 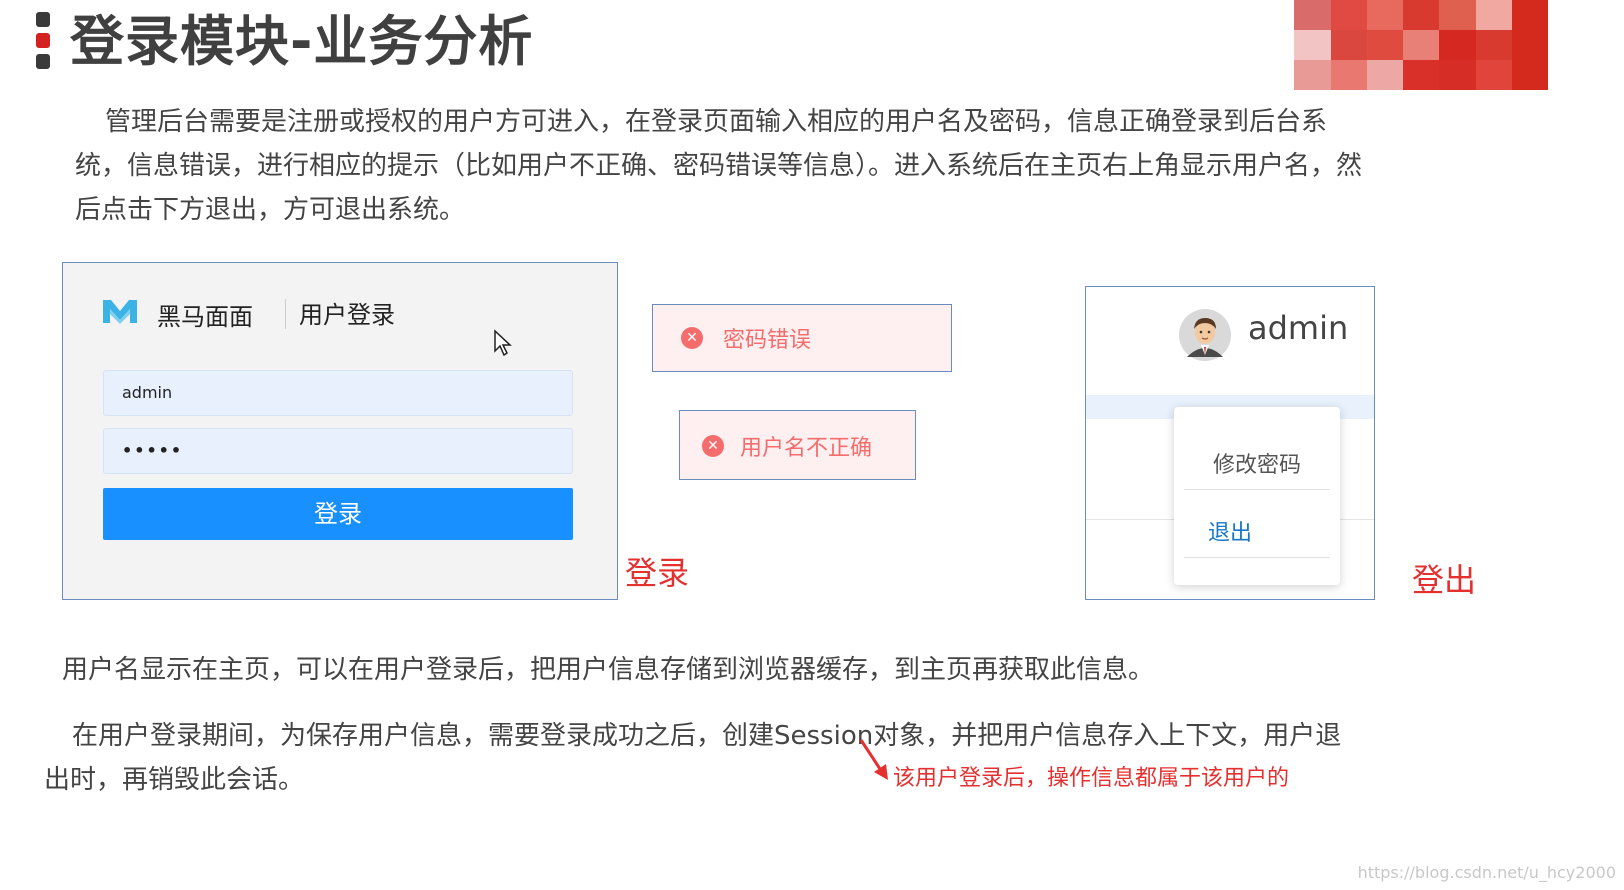 What do you see at coordinates (1205, 335) in the screenshot?
I see `avatar` at bounding box center [1205, 335].